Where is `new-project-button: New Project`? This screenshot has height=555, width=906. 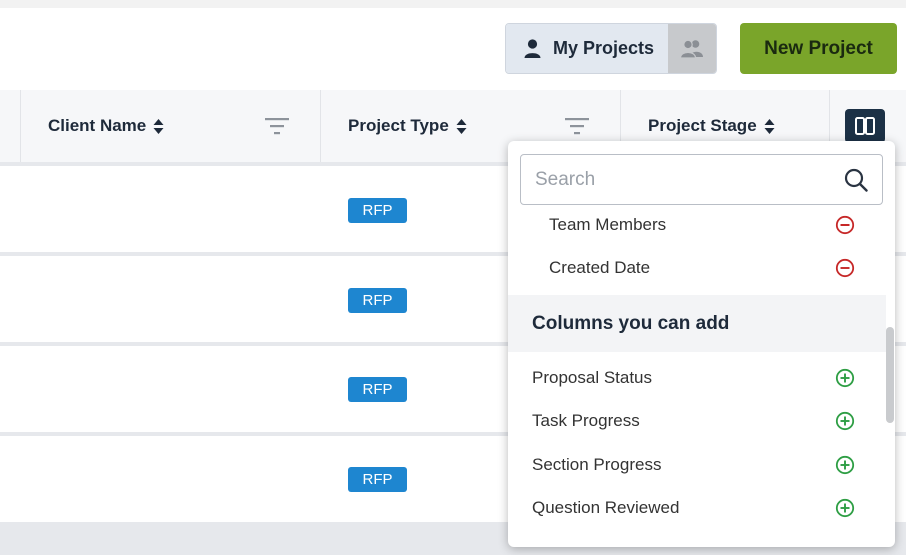 new-project-button: New Project is located at coordinates (818, 48).